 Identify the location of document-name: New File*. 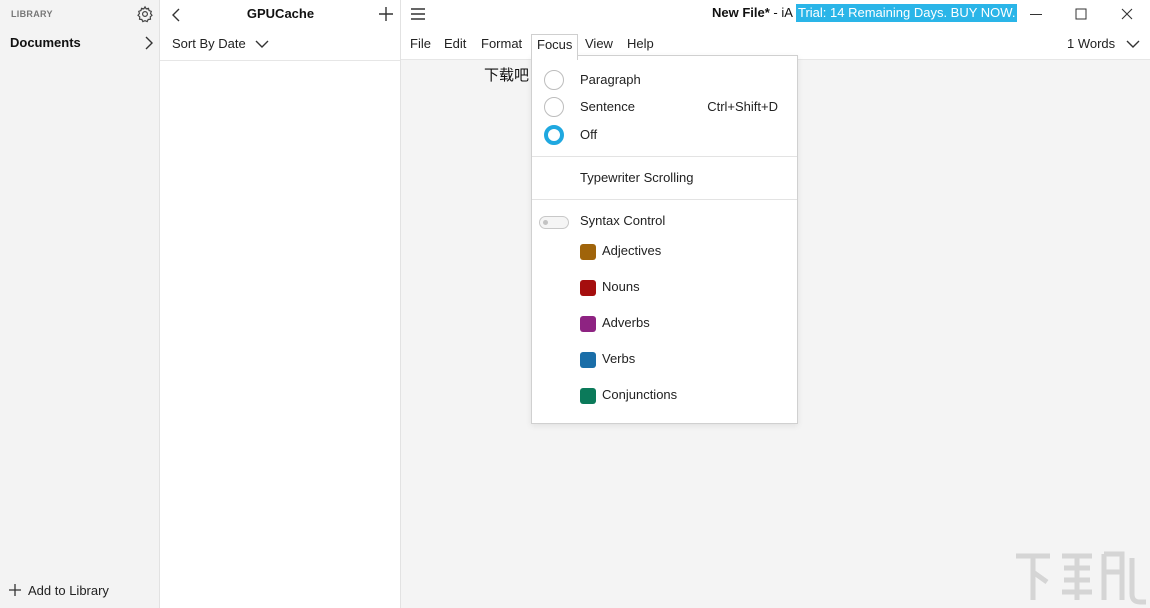
(741, 12).